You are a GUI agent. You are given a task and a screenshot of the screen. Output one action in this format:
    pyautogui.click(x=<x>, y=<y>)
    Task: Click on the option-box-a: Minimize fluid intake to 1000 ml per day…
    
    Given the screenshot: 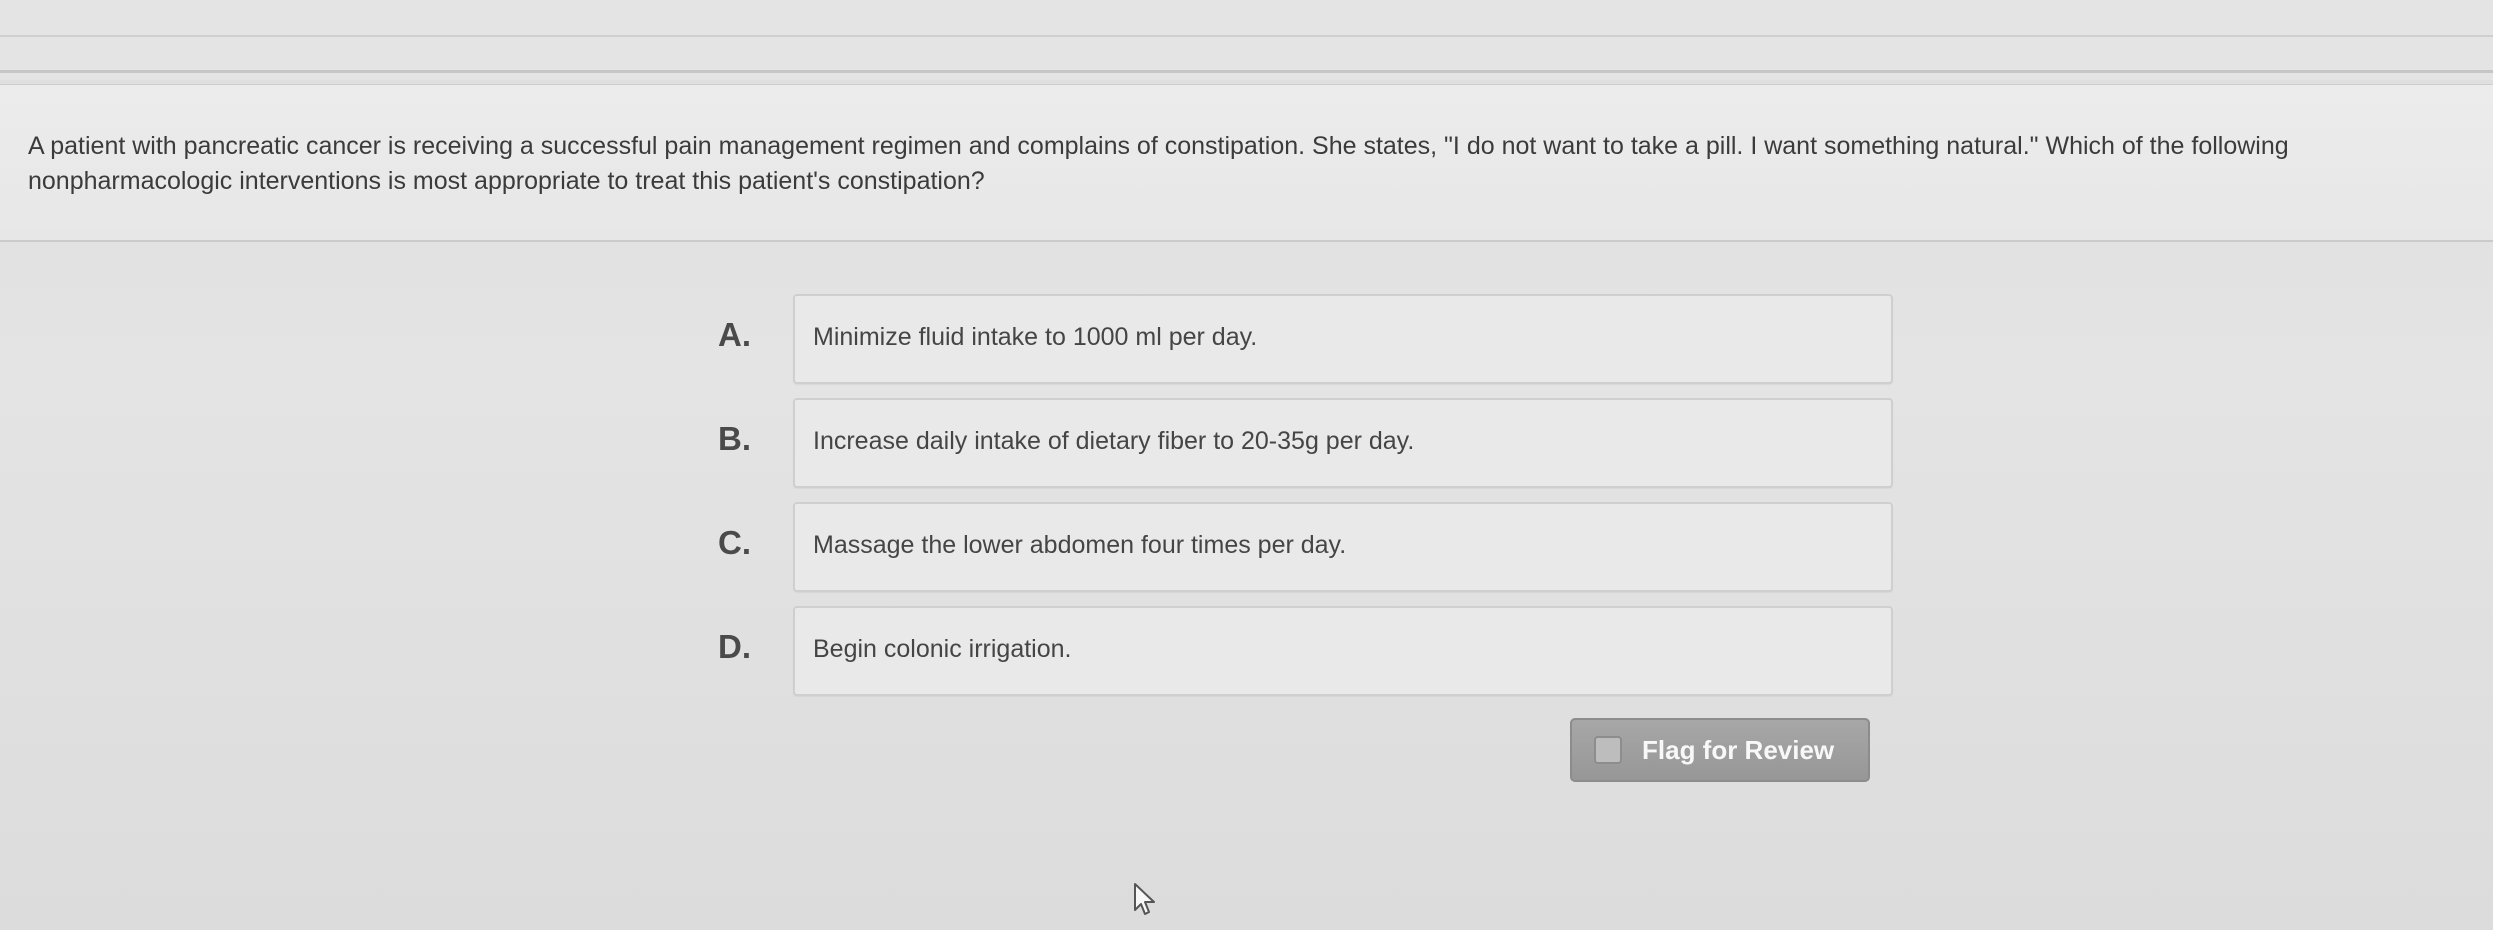 What is the action you would take?
    pyautogui.click(x=1343, y=339)
    